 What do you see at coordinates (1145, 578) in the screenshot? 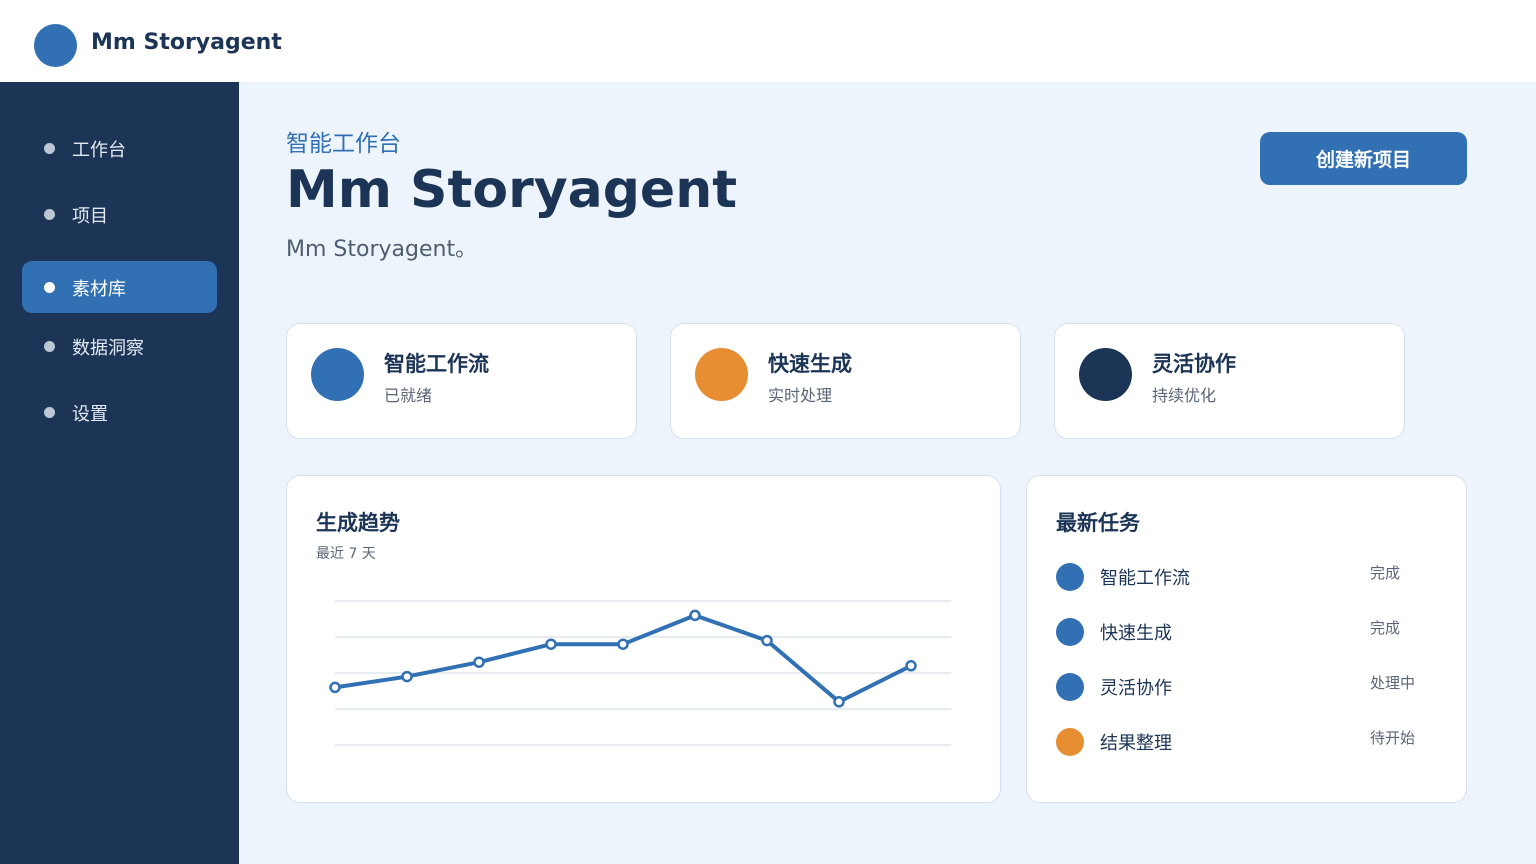
I see `task-label: 智能工作流` at bounding box center [1145, 578].